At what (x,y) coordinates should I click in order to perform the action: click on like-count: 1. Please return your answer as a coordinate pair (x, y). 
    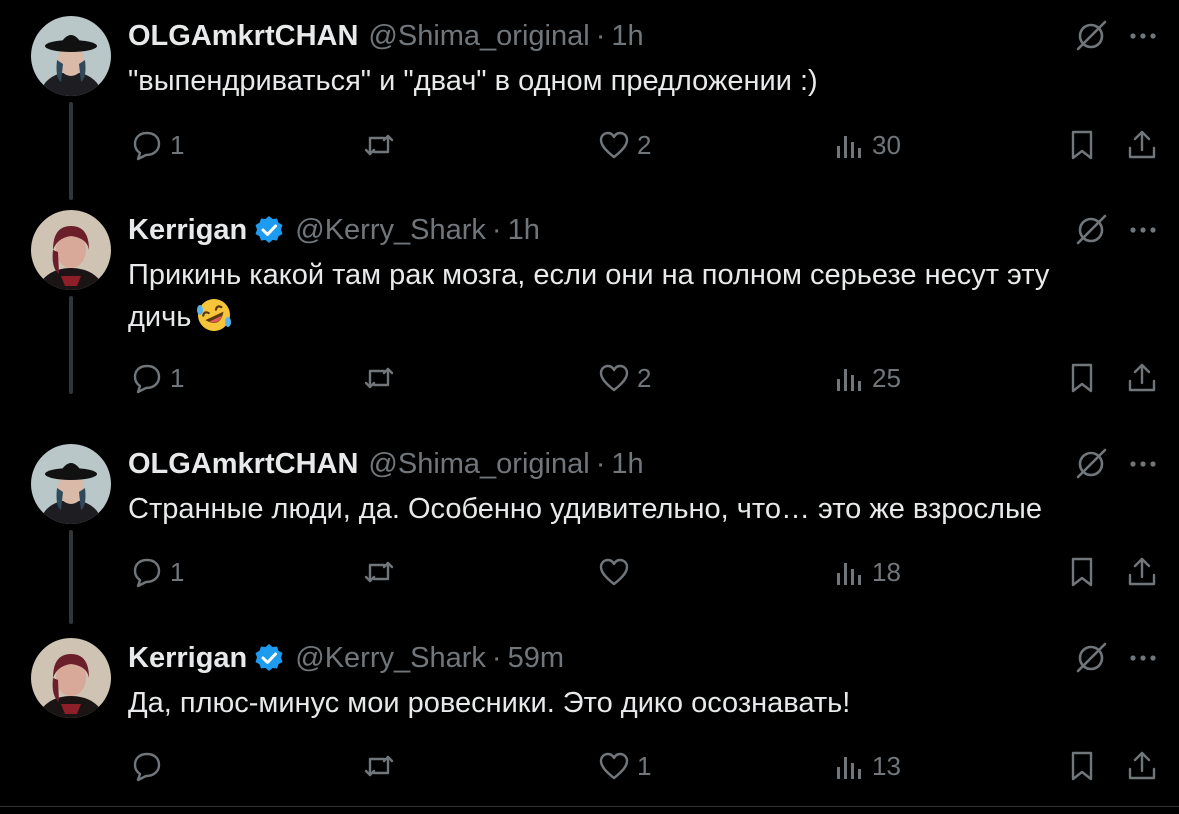
    Looking at the image, I should click on (644, 765).